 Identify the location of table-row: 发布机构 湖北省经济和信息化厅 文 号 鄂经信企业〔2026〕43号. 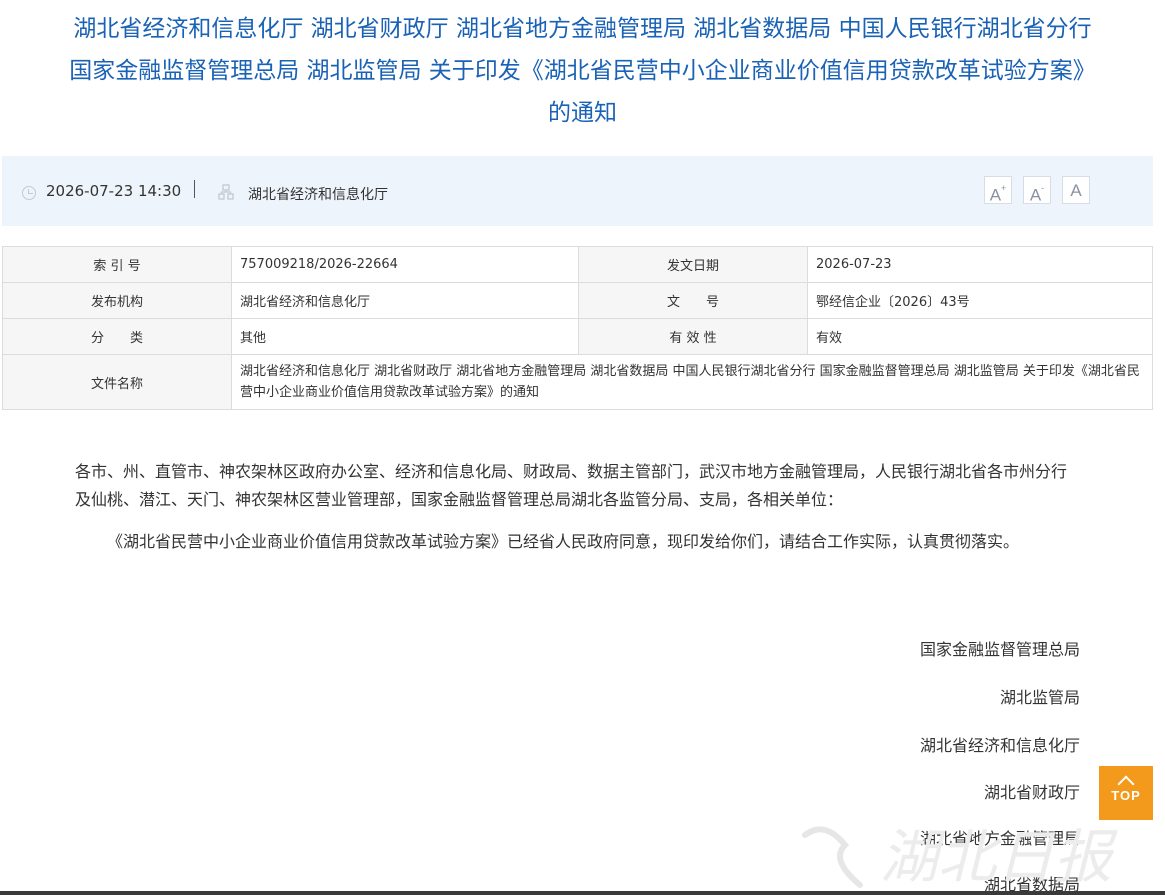
(577, 300).